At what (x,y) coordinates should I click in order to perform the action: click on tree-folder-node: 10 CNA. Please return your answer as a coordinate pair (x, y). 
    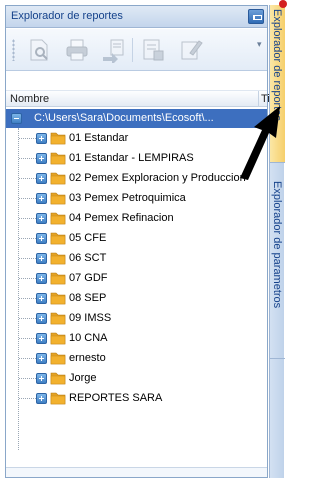
    Looking at the image, I should click on (136, 338).